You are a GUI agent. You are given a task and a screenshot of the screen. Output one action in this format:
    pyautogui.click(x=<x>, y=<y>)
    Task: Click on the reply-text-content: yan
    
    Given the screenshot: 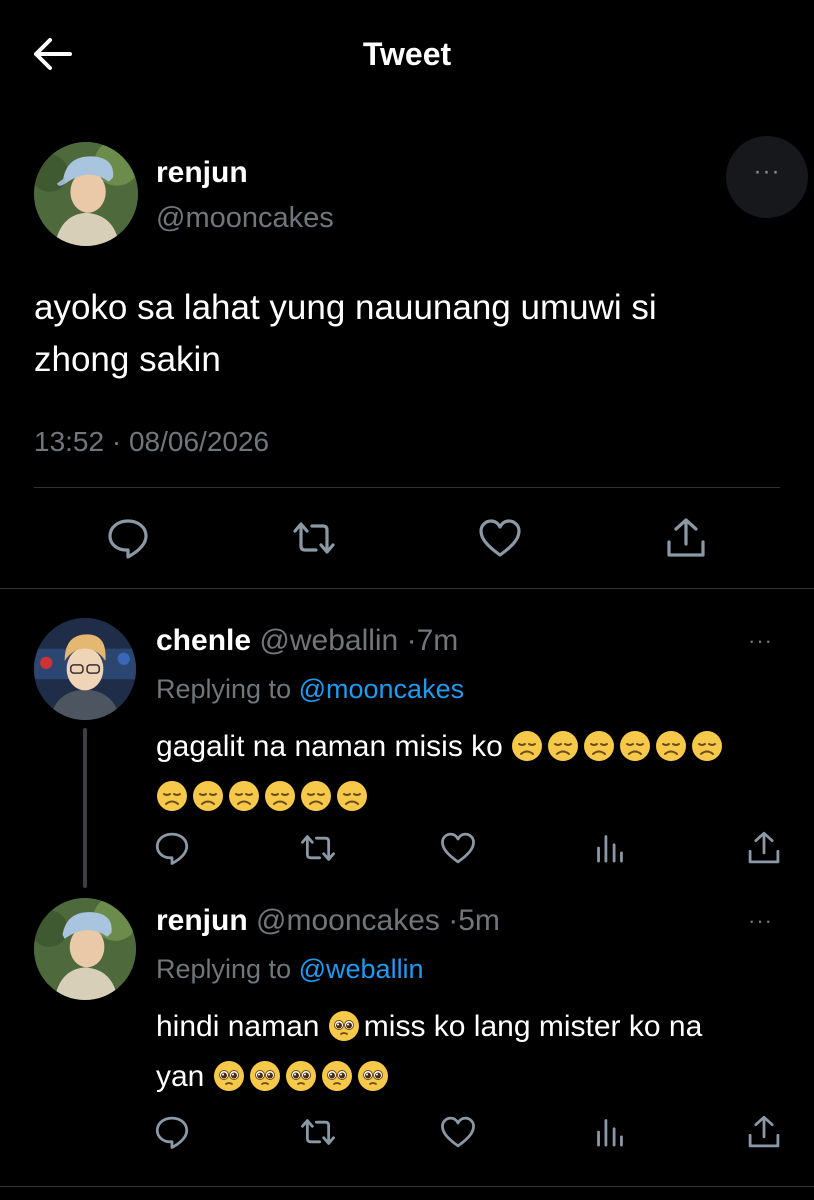 What is the action you would take?
    pyautogui.click(x=180, y=1076)
    